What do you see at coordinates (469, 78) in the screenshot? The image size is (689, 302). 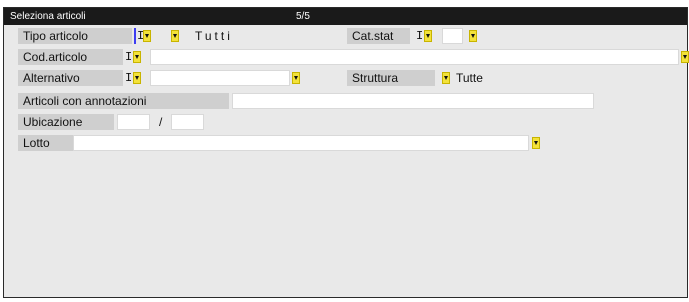 I see `struttura-value: Tutte` at bounding box center [469, 78].